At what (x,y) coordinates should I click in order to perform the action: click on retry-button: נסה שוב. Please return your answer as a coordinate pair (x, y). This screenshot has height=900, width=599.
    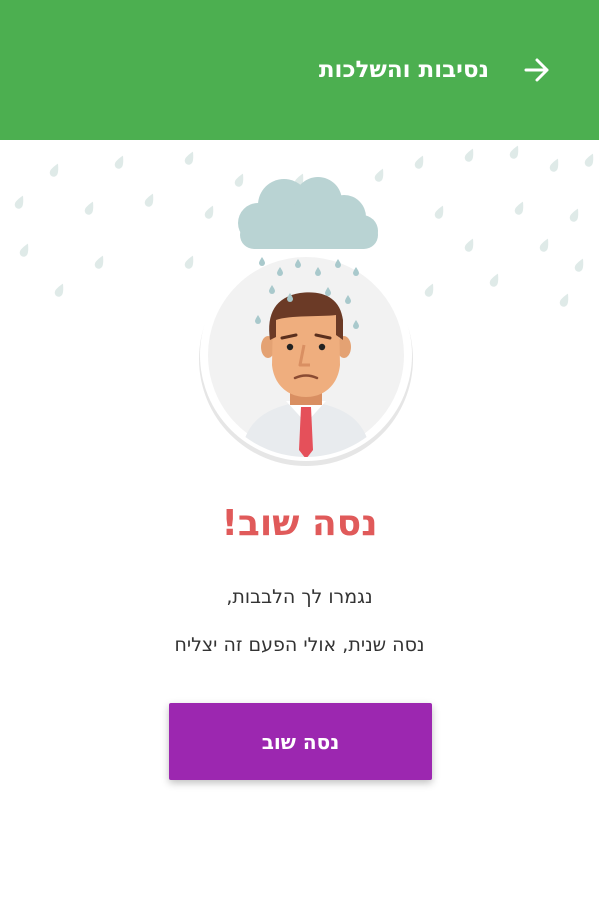
    Looking at the image, I should click on (300, 741).